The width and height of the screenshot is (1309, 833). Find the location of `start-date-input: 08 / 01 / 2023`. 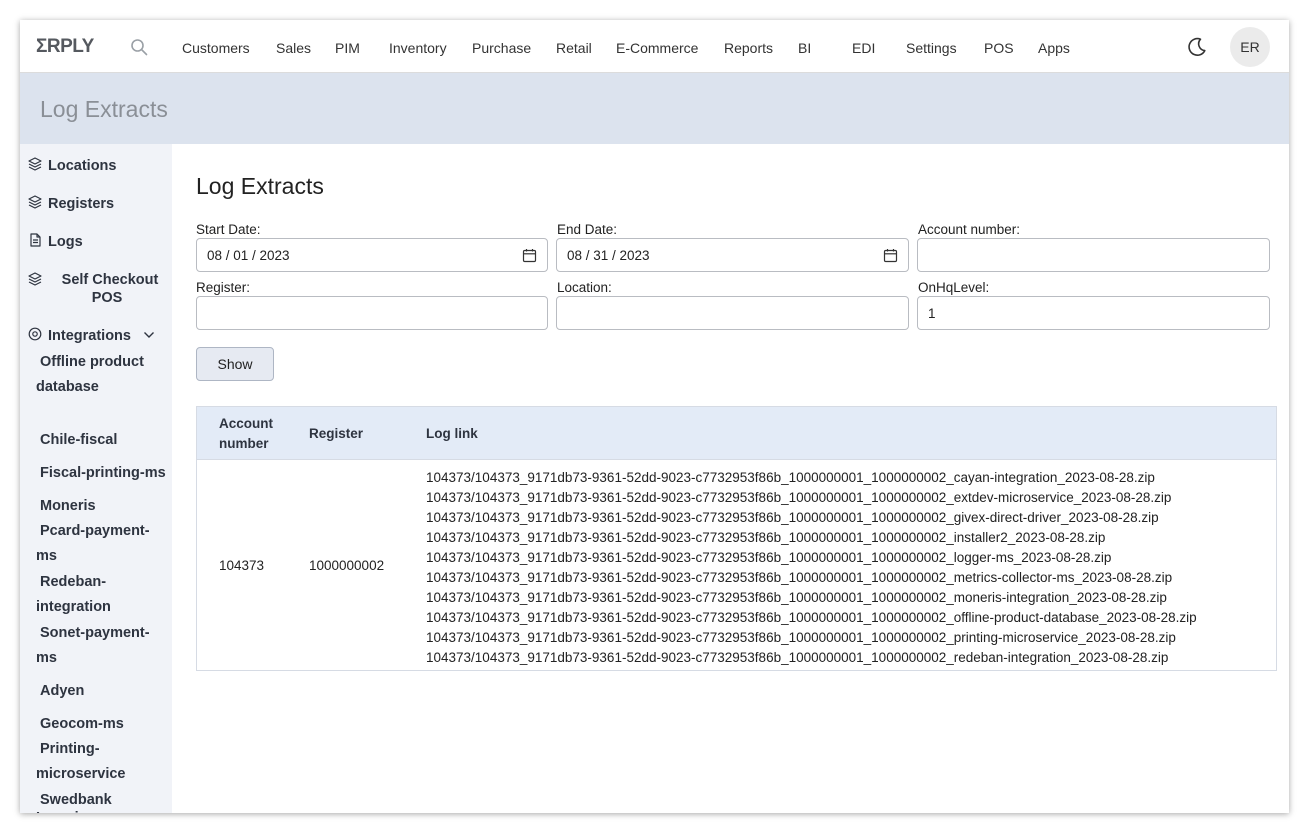

start-date-input: 08 / 01 / 2023 is located at coordinates (372, 255).